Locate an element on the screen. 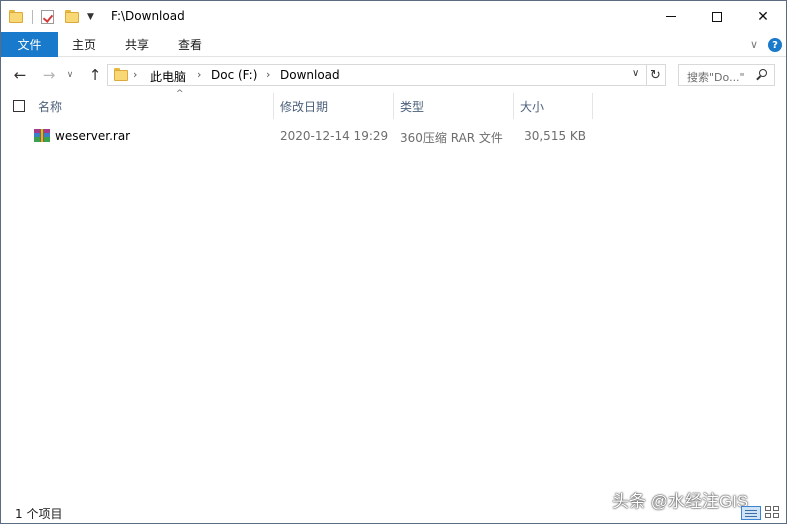 This screenshot has height=524, width=787. search-box: 搜索"Do..." is located at coordinates (726, 75).